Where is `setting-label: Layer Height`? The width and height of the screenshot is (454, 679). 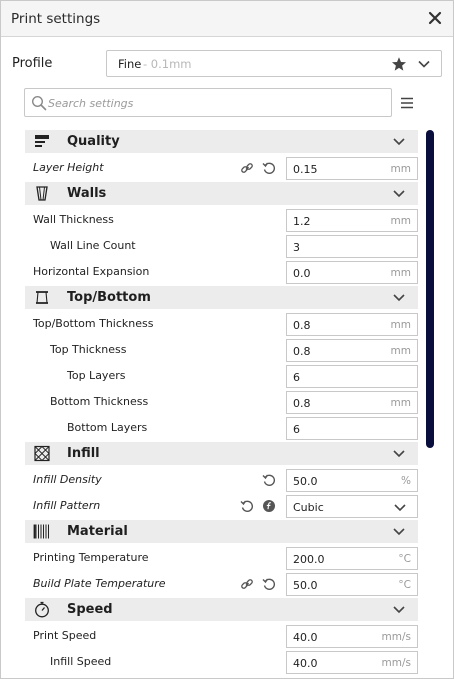
setting-label: Layer Height is located at coordinates (68, 167).